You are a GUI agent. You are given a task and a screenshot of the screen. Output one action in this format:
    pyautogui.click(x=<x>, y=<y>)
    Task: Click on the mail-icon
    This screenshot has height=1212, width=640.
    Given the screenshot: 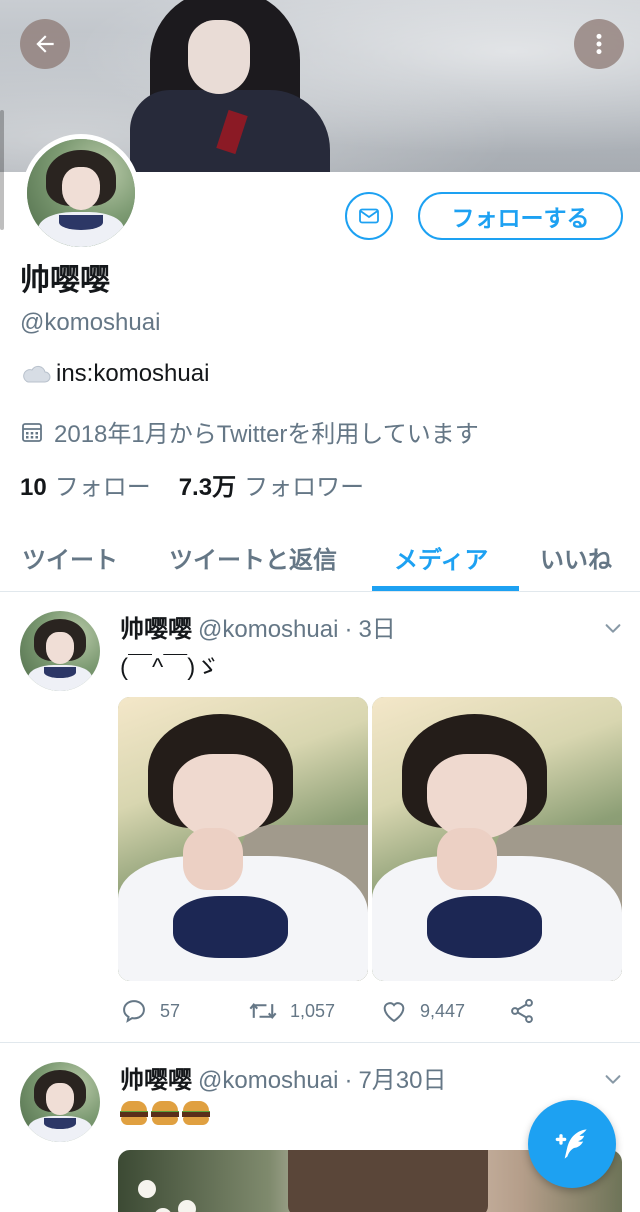 What is the action you would take?
    pyautogui.click(x=369, y=216)
    